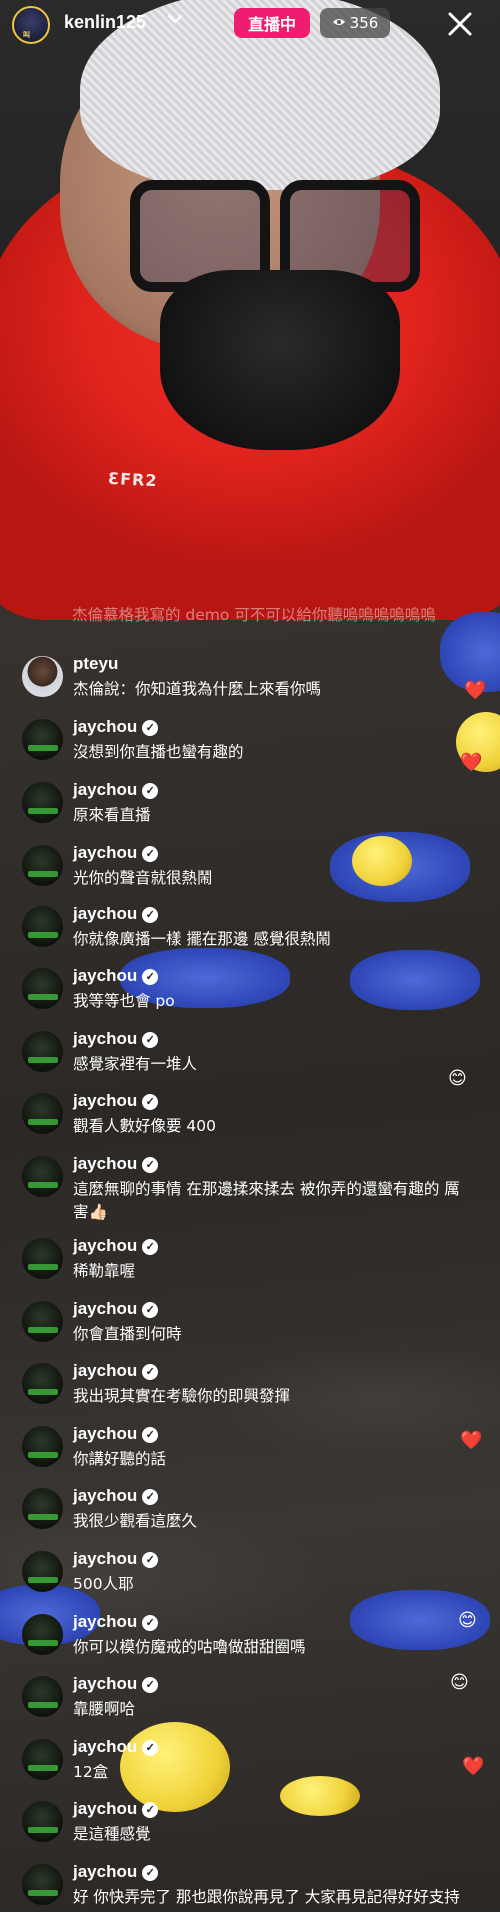 The width and height of the screenshot is (500, 1932). What do you see at coordinates (104, 1709) in the screenshot?
I see `comment-text: 靠腰啊哈` at bounding box center [104, 1709].